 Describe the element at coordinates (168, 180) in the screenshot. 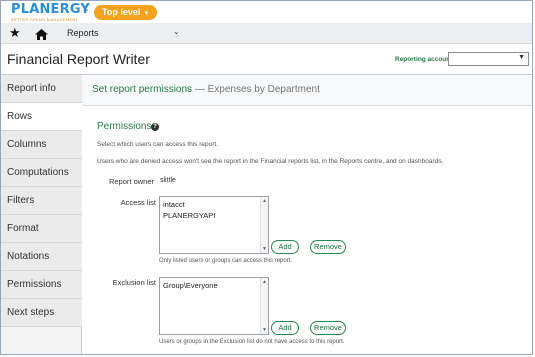

I see `report-owner-value: slittle` at that location.